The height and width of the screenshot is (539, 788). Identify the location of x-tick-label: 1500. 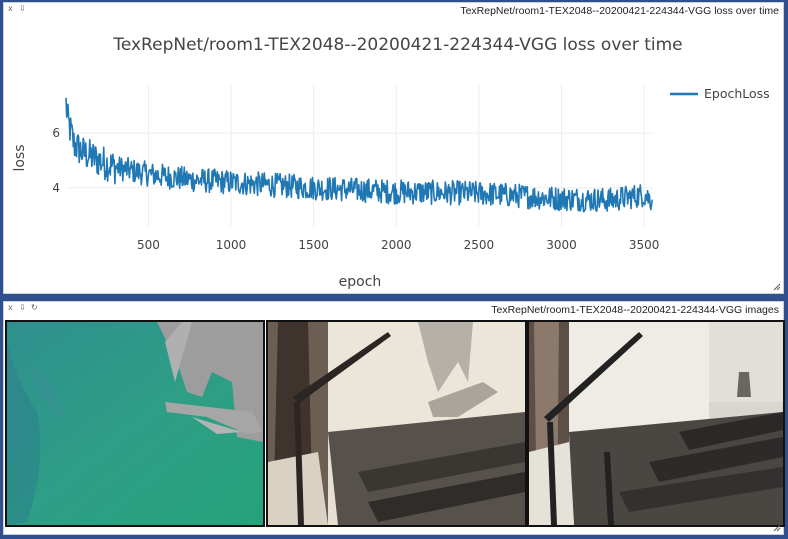
(313, 245).